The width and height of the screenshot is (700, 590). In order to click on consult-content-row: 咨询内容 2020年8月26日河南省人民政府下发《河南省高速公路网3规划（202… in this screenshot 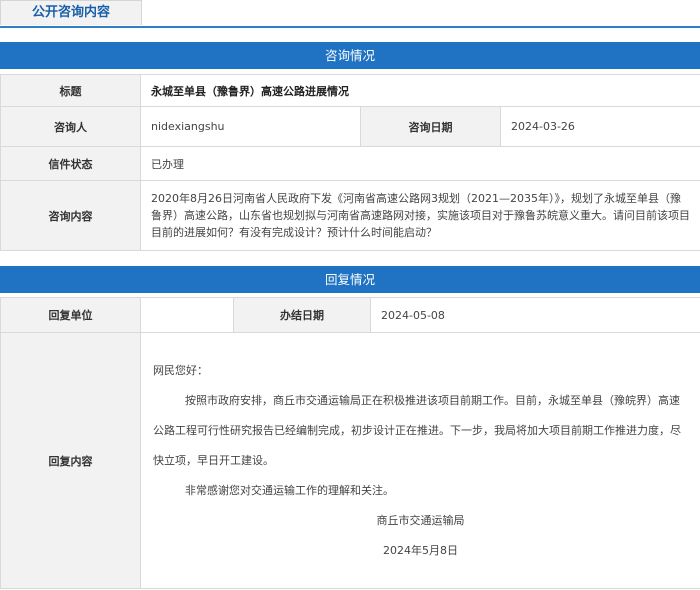, I will do `click(350, 215)`.